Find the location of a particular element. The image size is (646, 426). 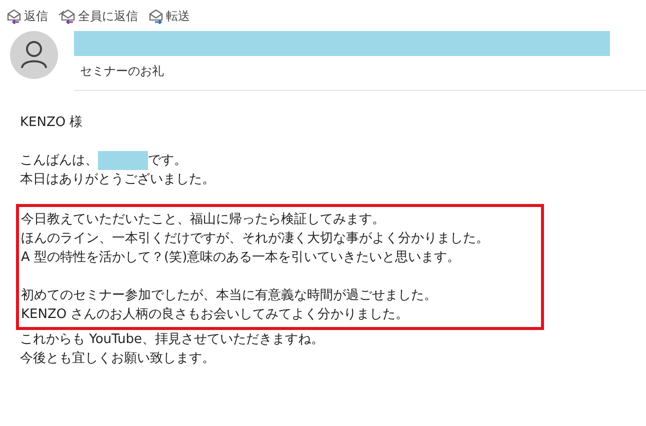

body-text: 今後とも宜しくお願い致します。 is located at coordinates (118, 359).